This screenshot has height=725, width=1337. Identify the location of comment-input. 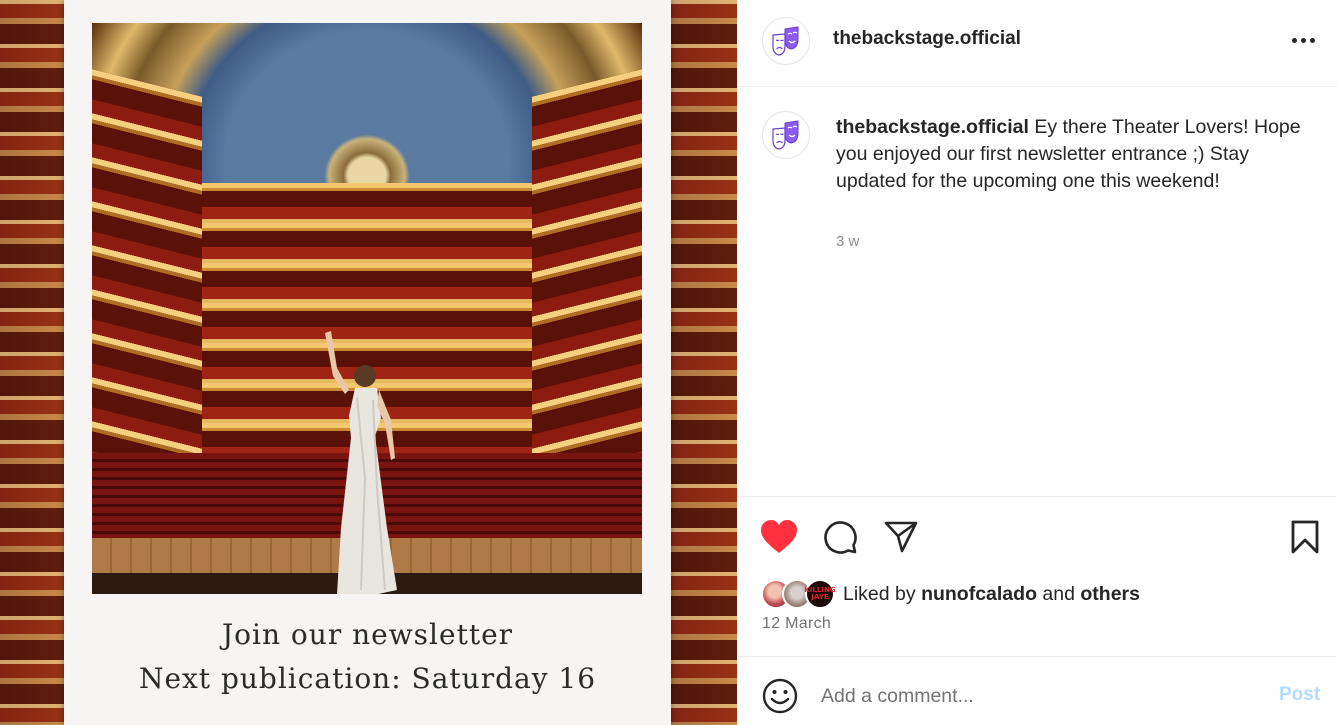
(1036, 696).